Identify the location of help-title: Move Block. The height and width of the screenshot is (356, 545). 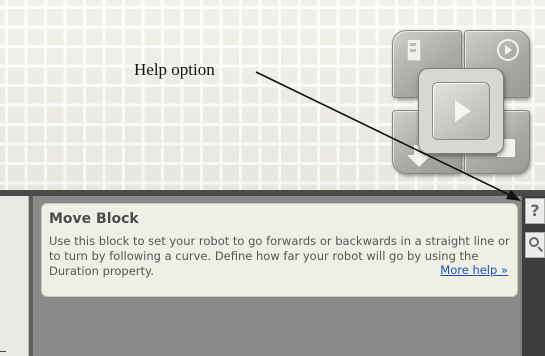
(94, 219).